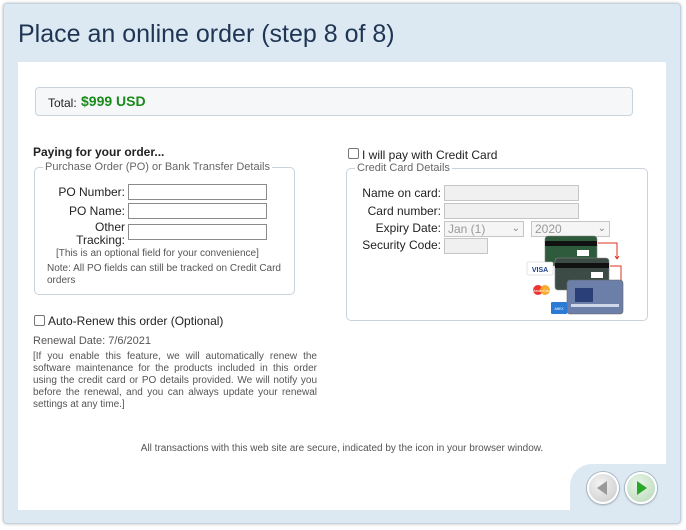  Describe the element at coordinates (559, 309) in the screenshot. I see `amex-icon: AMEX` at that location.